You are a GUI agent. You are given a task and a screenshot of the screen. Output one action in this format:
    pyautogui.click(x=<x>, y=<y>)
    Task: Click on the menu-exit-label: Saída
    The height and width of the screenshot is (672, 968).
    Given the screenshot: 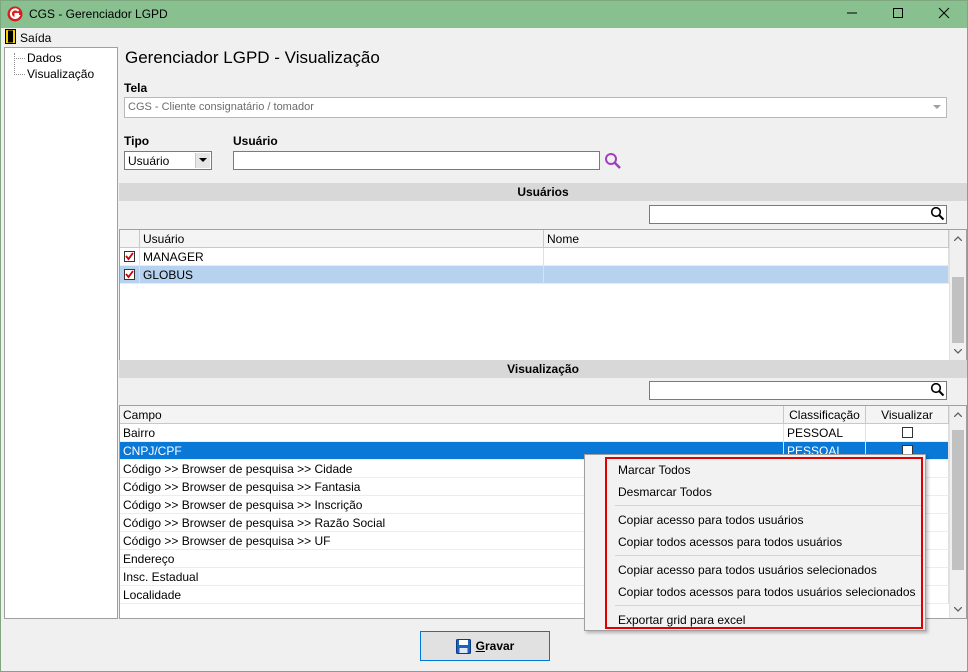 What is the action you would take?
    pyautogui.click(x=36, y=37)
    